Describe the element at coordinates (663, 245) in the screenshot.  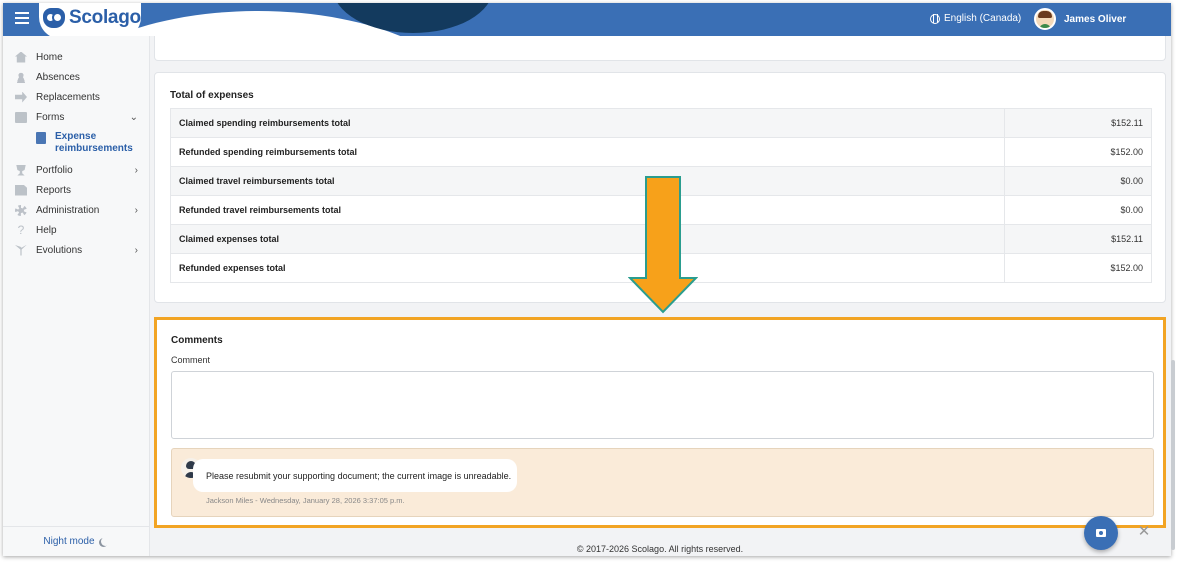
I see `down-arrow-icon` at that location.